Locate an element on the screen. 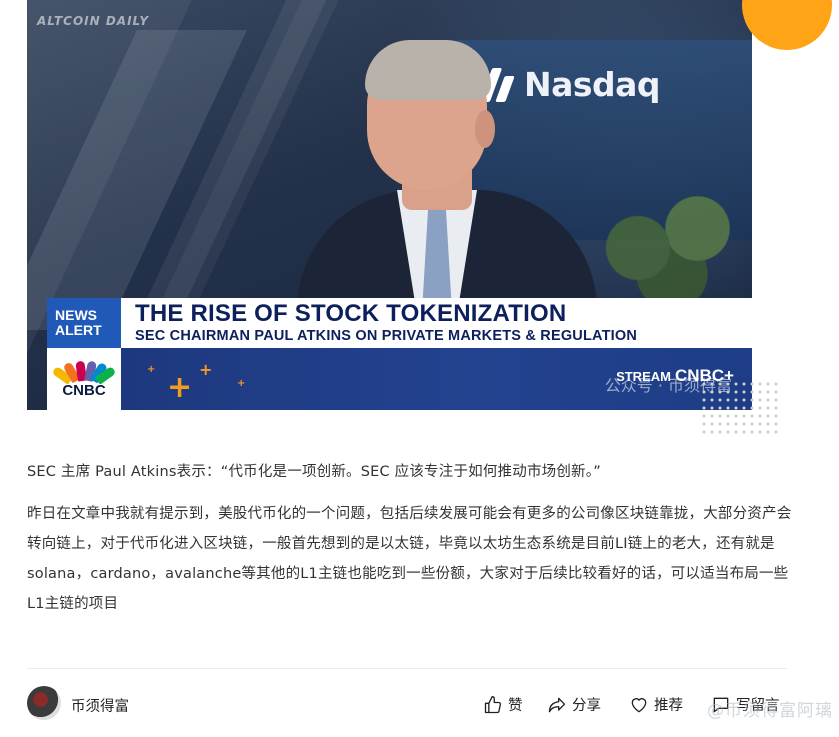 The image size is (839, 737). thumbs-up-icon is located at coordinates (493, 704).